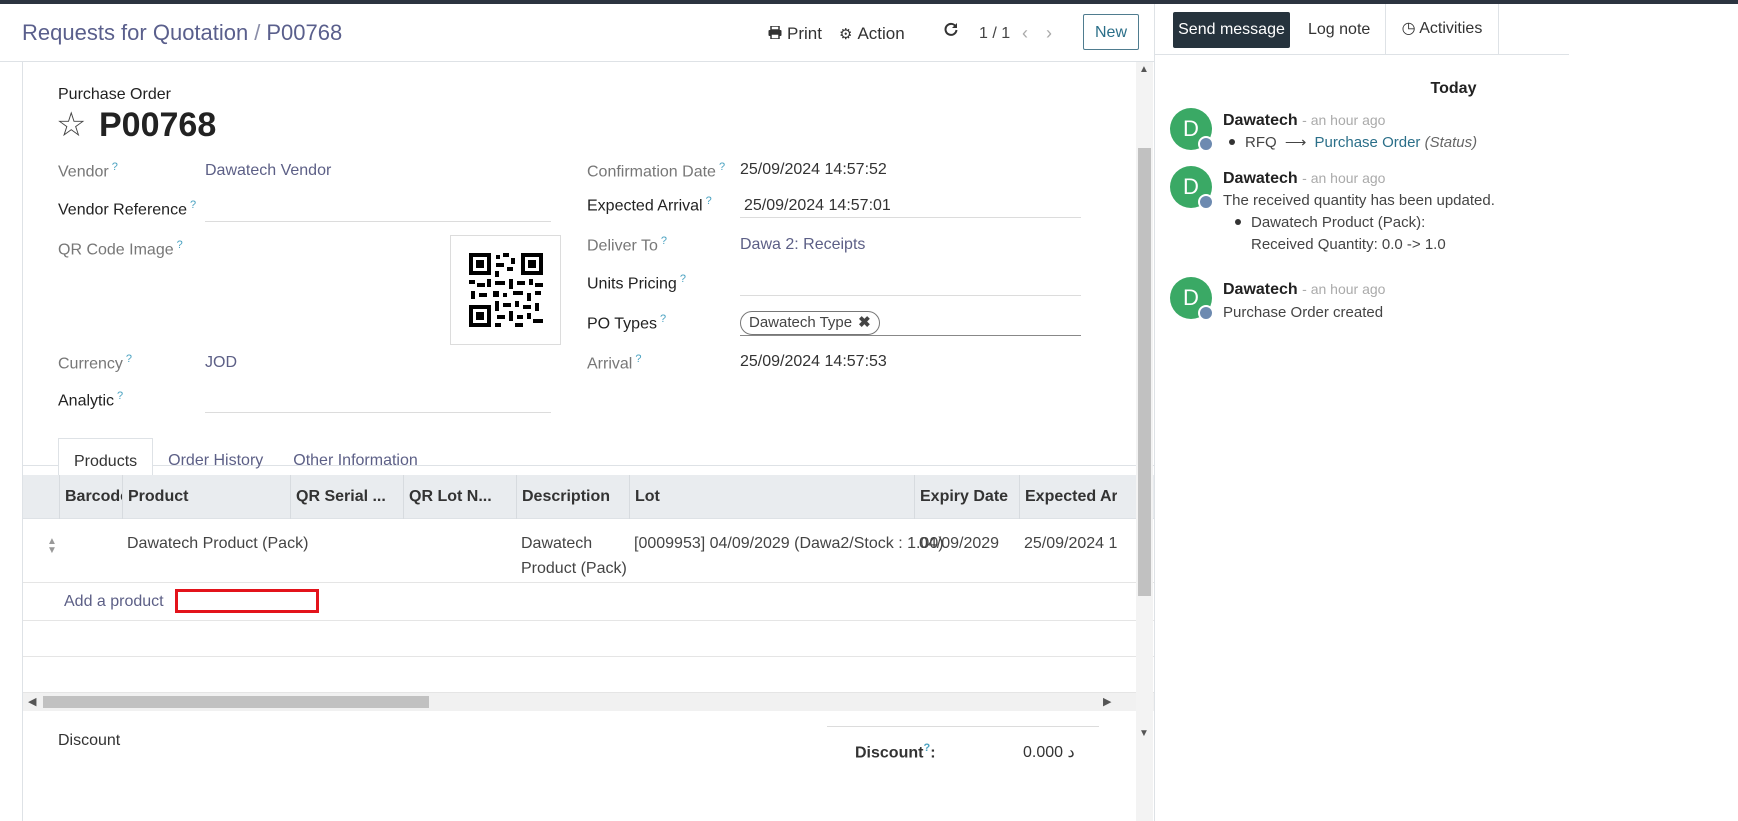  Describe the element at coordinates (215, 459) in the screenshot. I see `tab-order-history: Order History` at that location.